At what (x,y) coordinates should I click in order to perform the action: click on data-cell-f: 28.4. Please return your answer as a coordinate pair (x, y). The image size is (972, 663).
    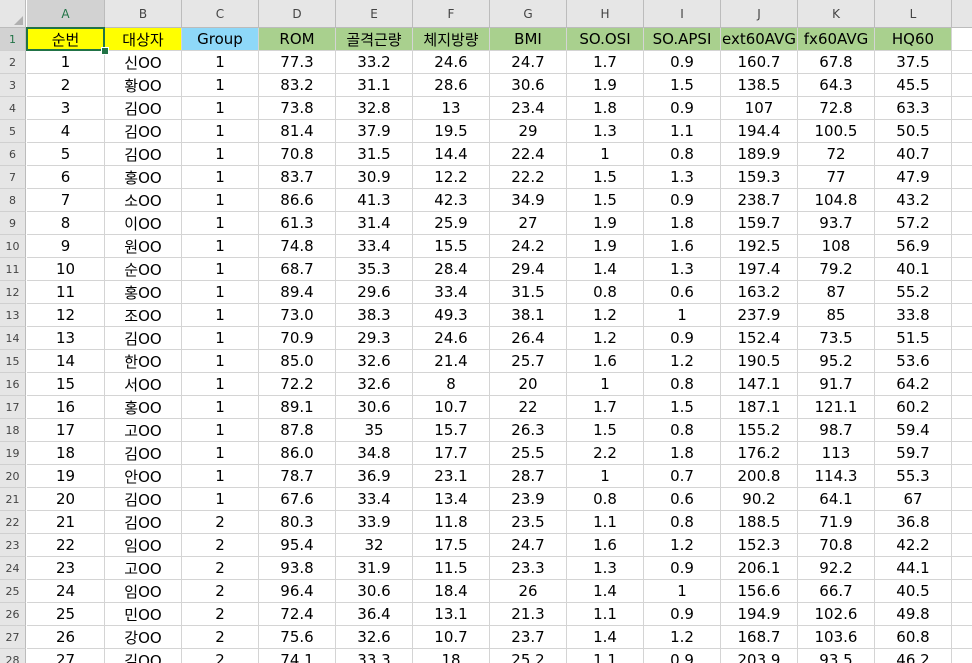
    Looking at the image, I should click on (451, 269).